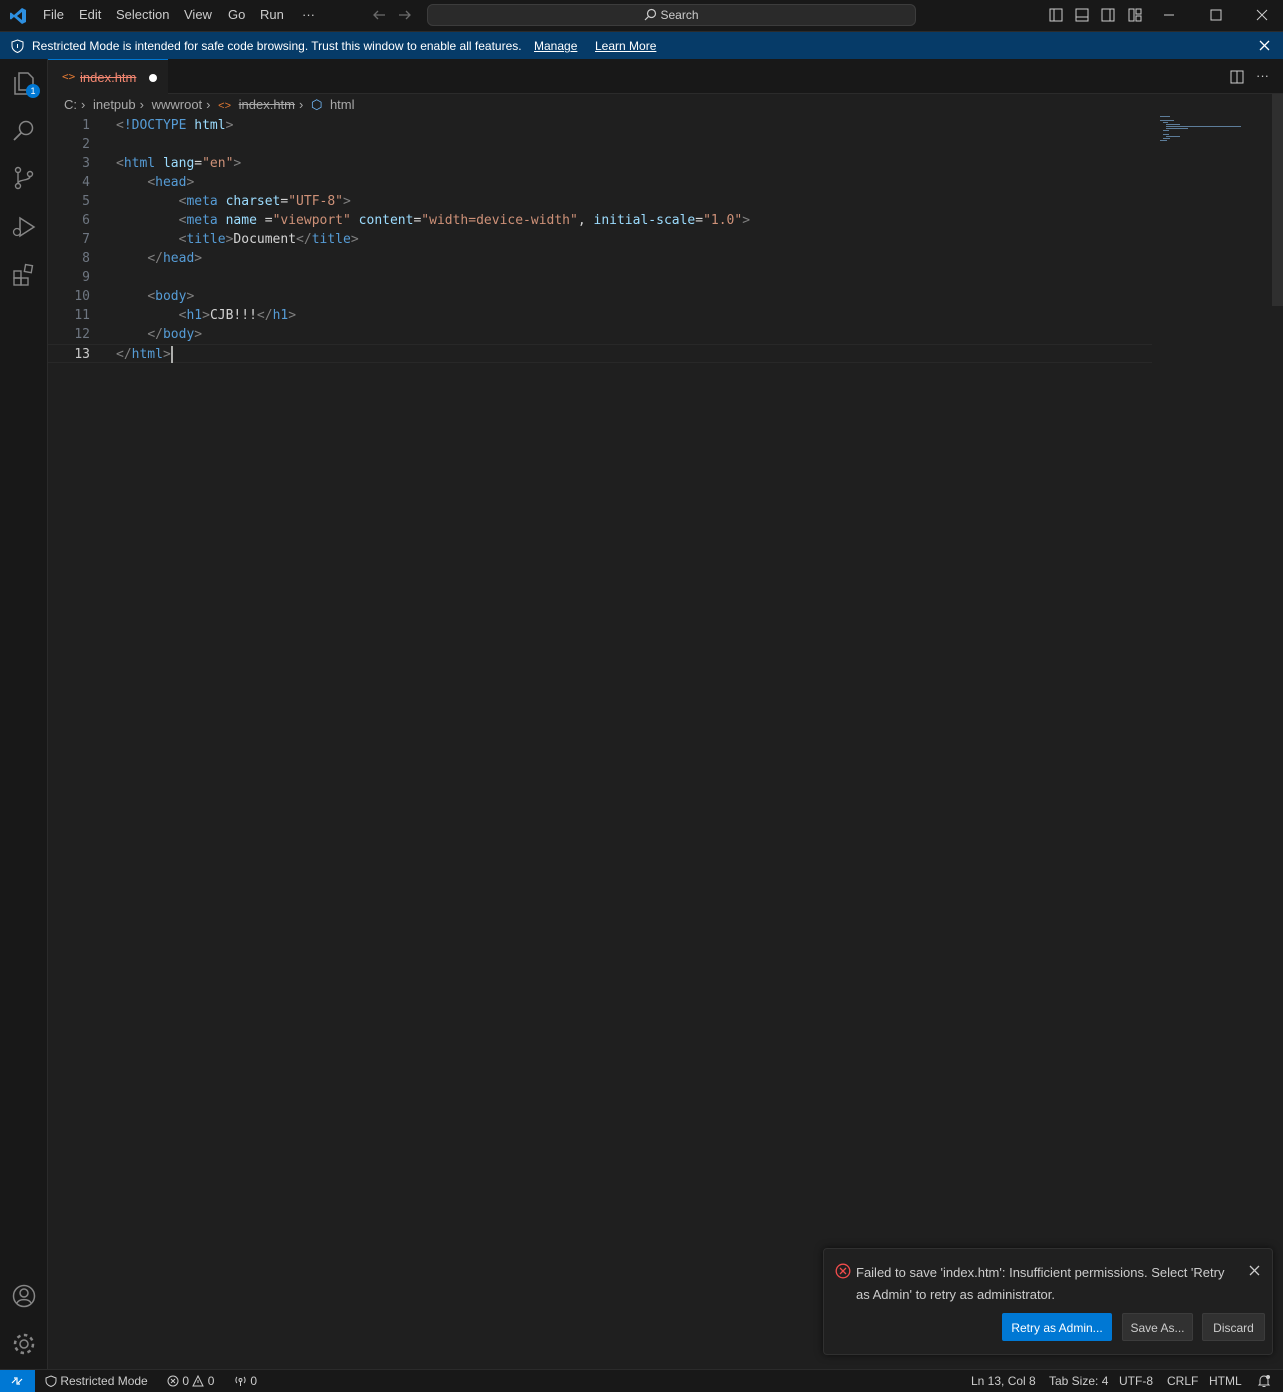 Image resolution: width=1283 pixels, height=1392 pixels. Describe the element at coordinates (342, 104) in the screenshot. I see `breadcrumb-symbol: html` at that location.